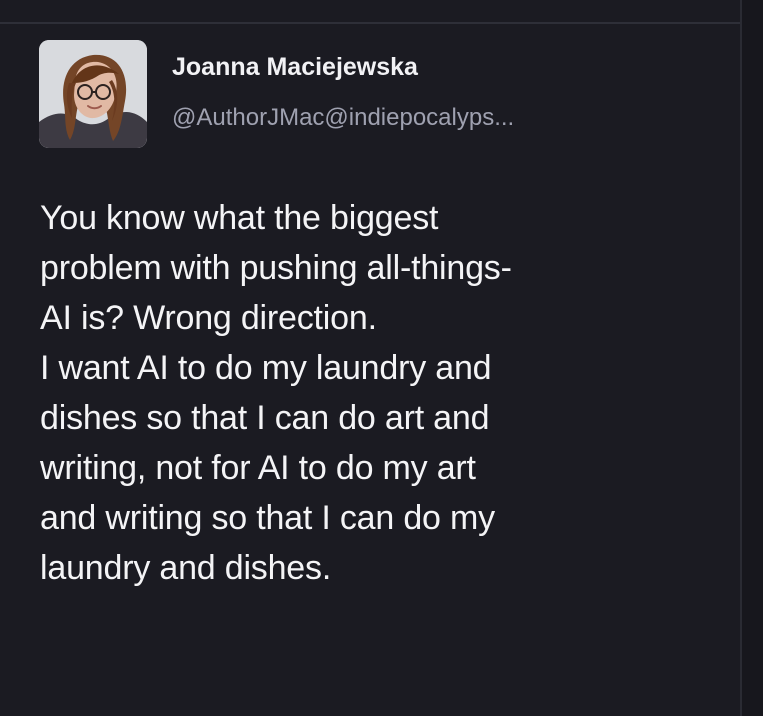 This screenshot has height=716, width=763. I want to click on right-gutter, so click(752, 358).